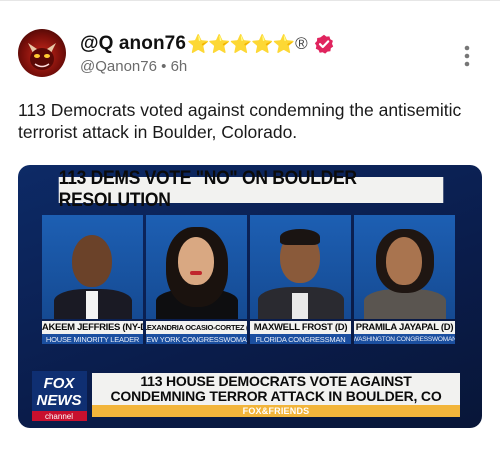 The height and width of the screenshot is (449, 500). Describe the element at coordinates (42, 56) in the screenshot. I see `devil-face-icon` at that location.